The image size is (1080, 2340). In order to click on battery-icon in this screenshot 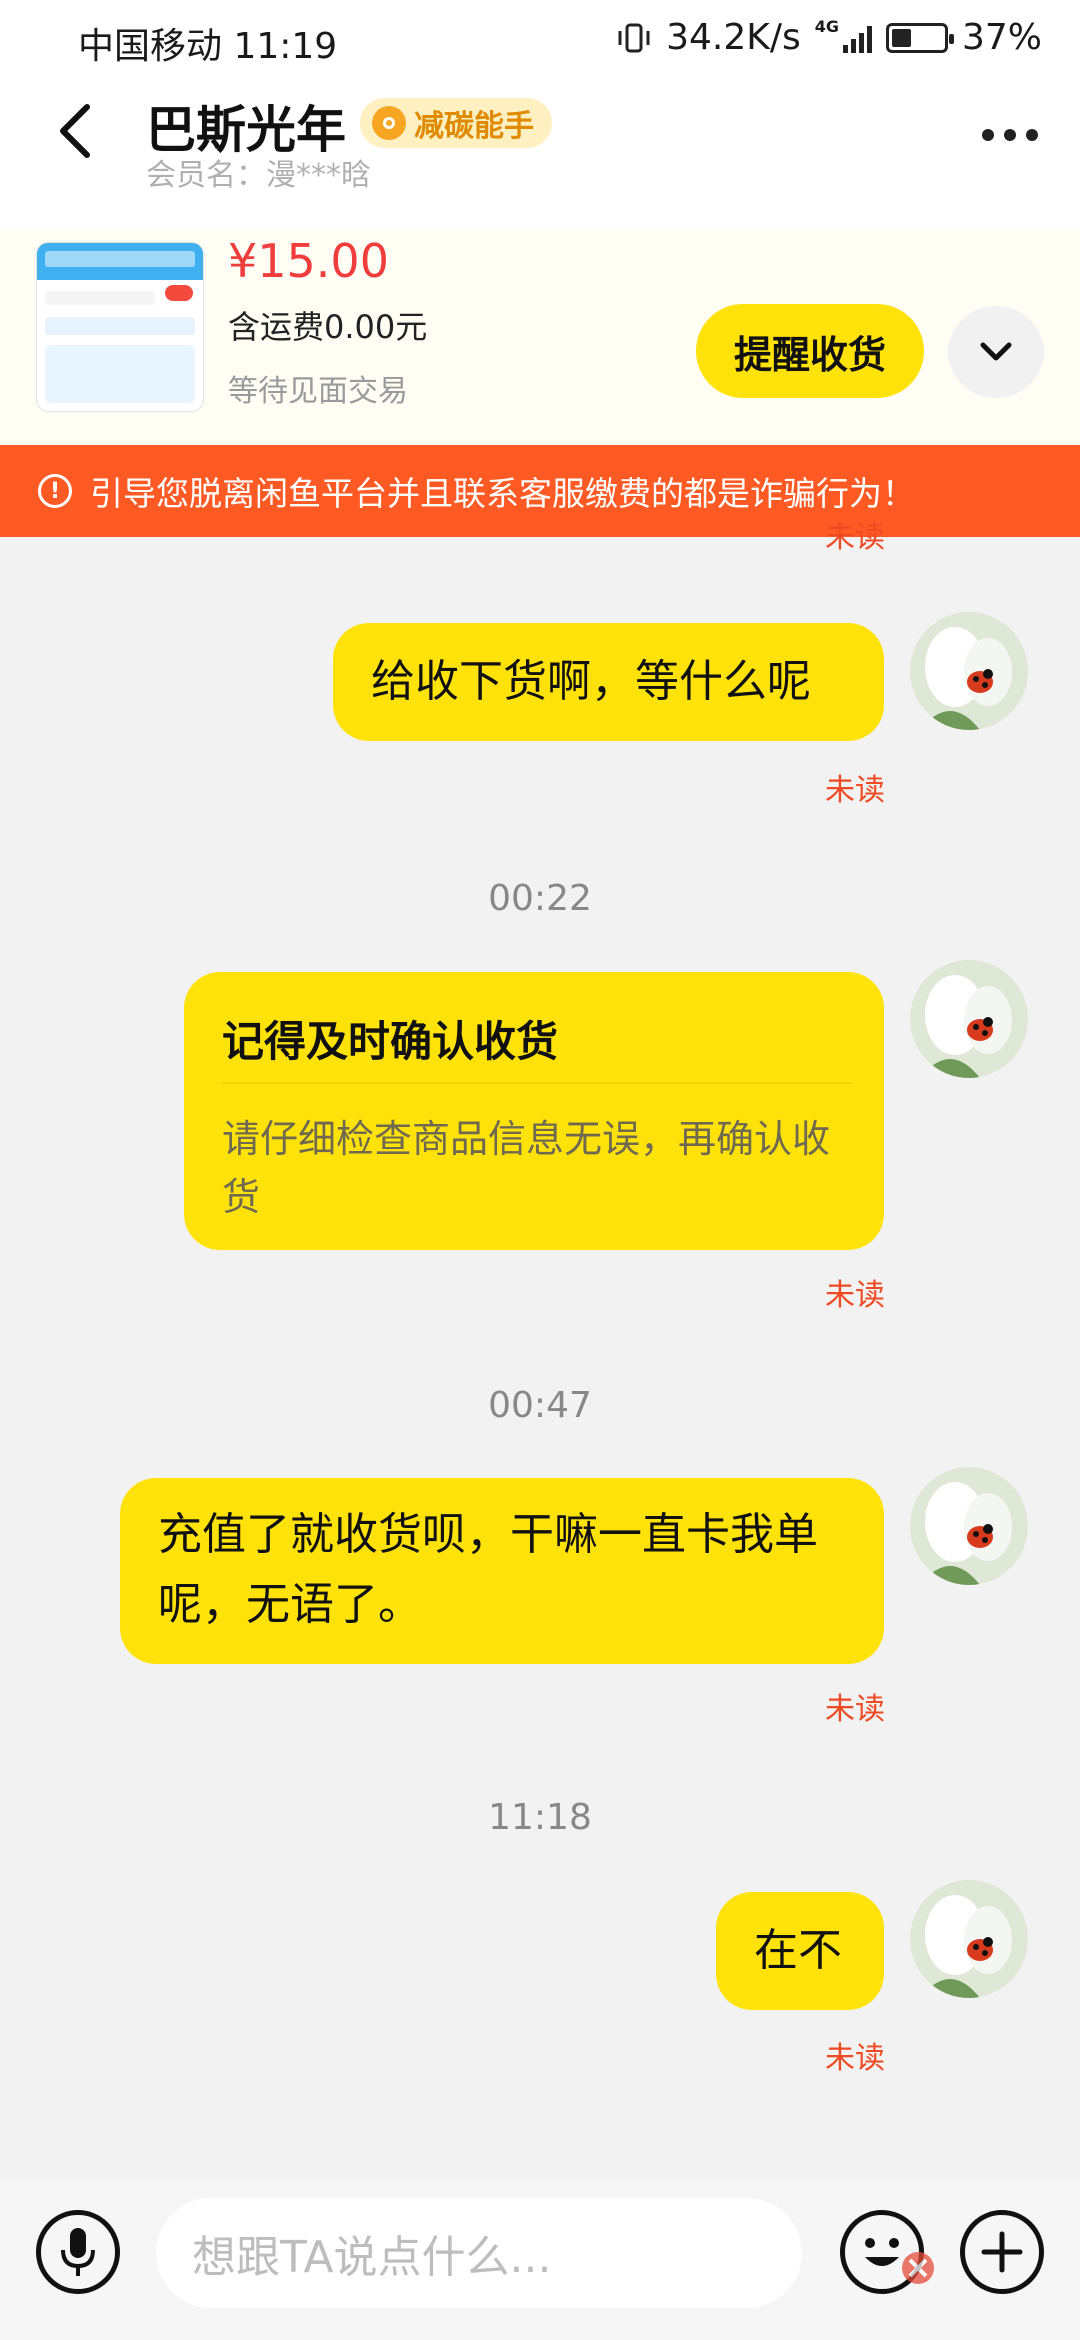, I will do `click(919, 37)`.